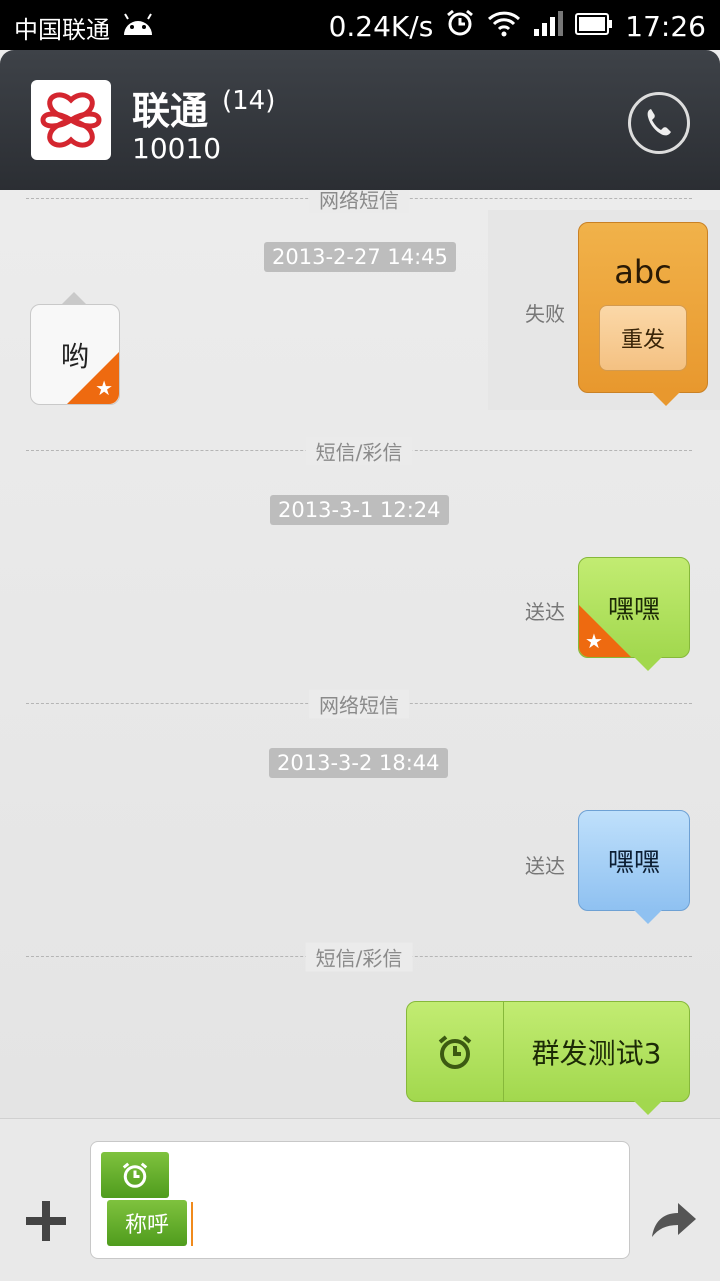 This screenshot has width=720, height=1281. I want to click on alarm-clock-icon, so click(455, 1051).